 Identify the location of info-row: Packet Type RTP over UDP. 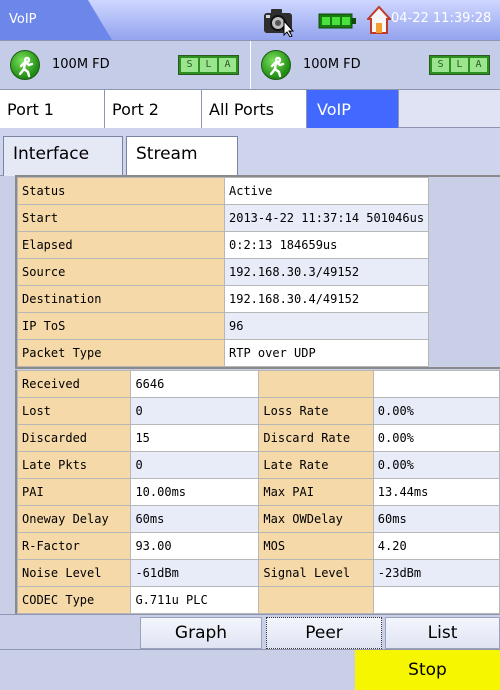
(223, 353).